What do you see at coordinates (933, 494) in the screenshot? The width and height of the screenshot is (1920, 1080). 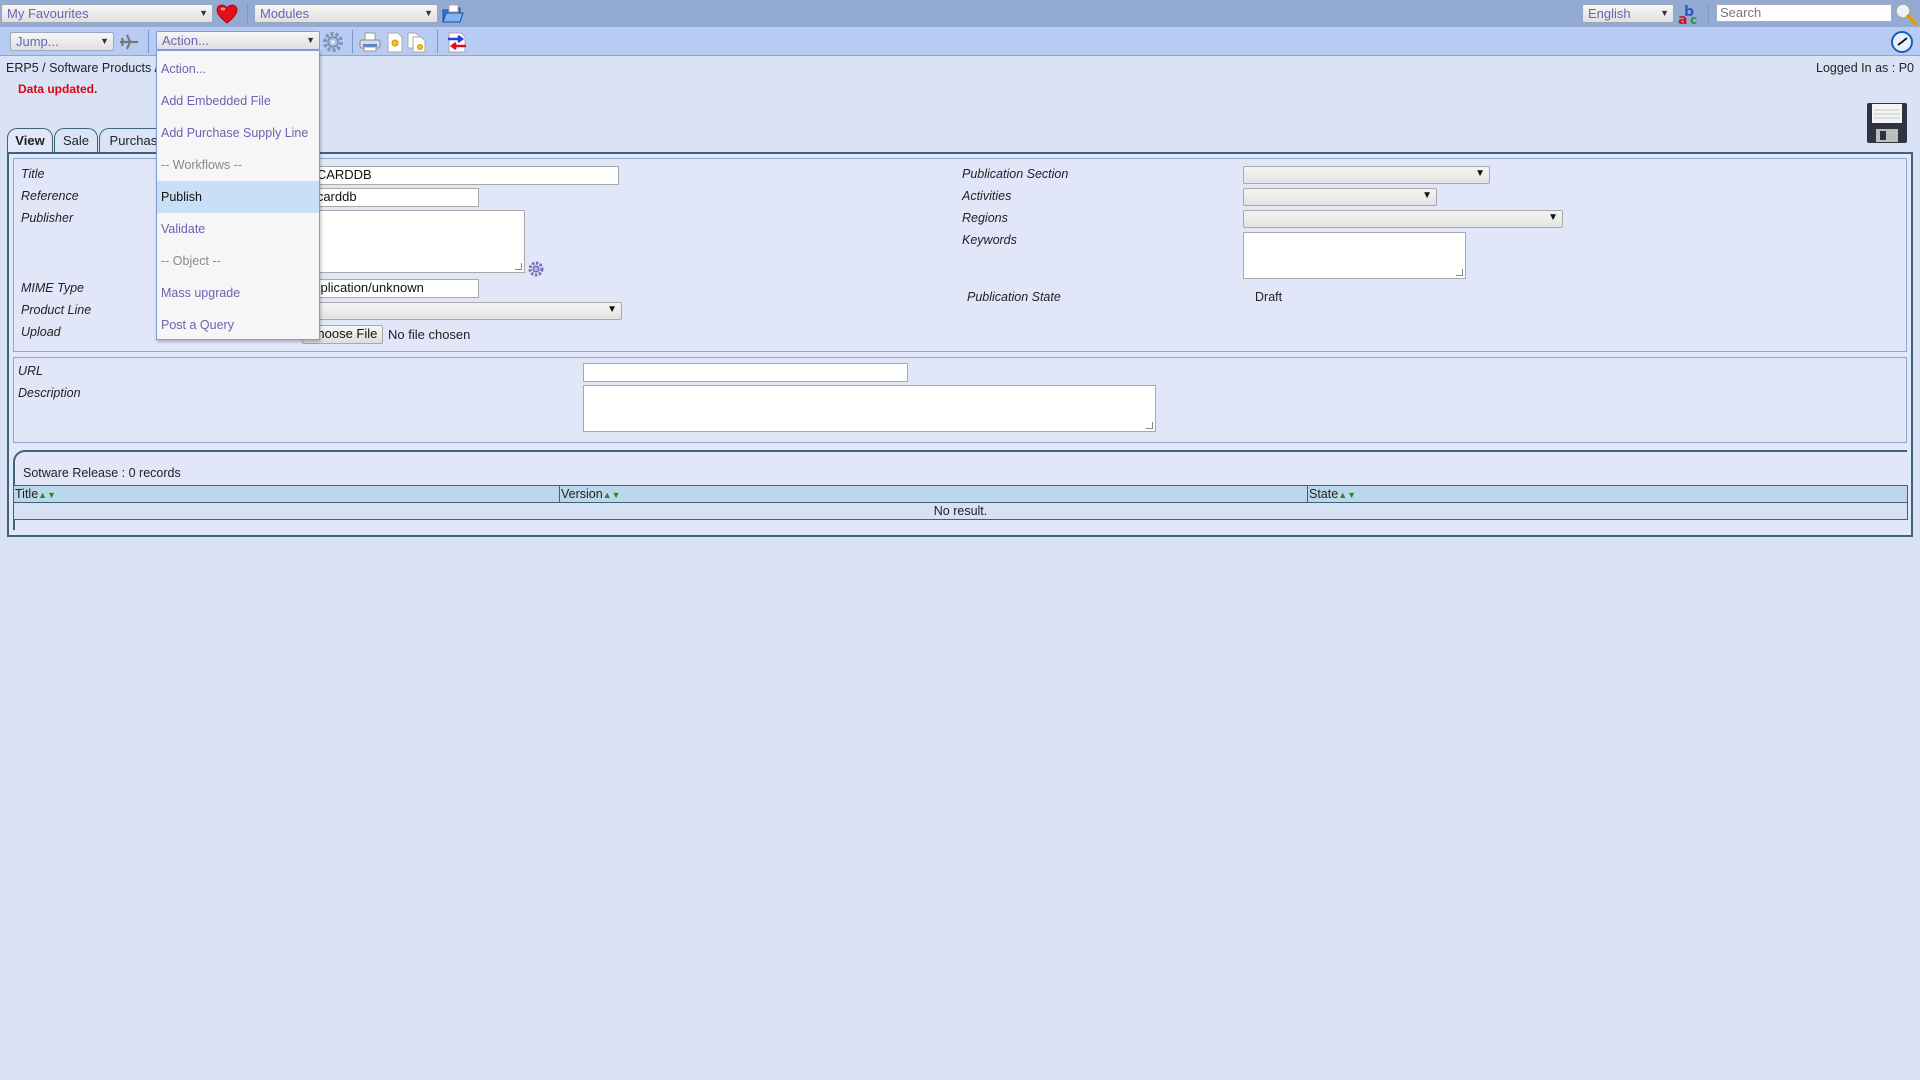 I see `column-header-version: Version▲▼` at bounding box center [933, 494].